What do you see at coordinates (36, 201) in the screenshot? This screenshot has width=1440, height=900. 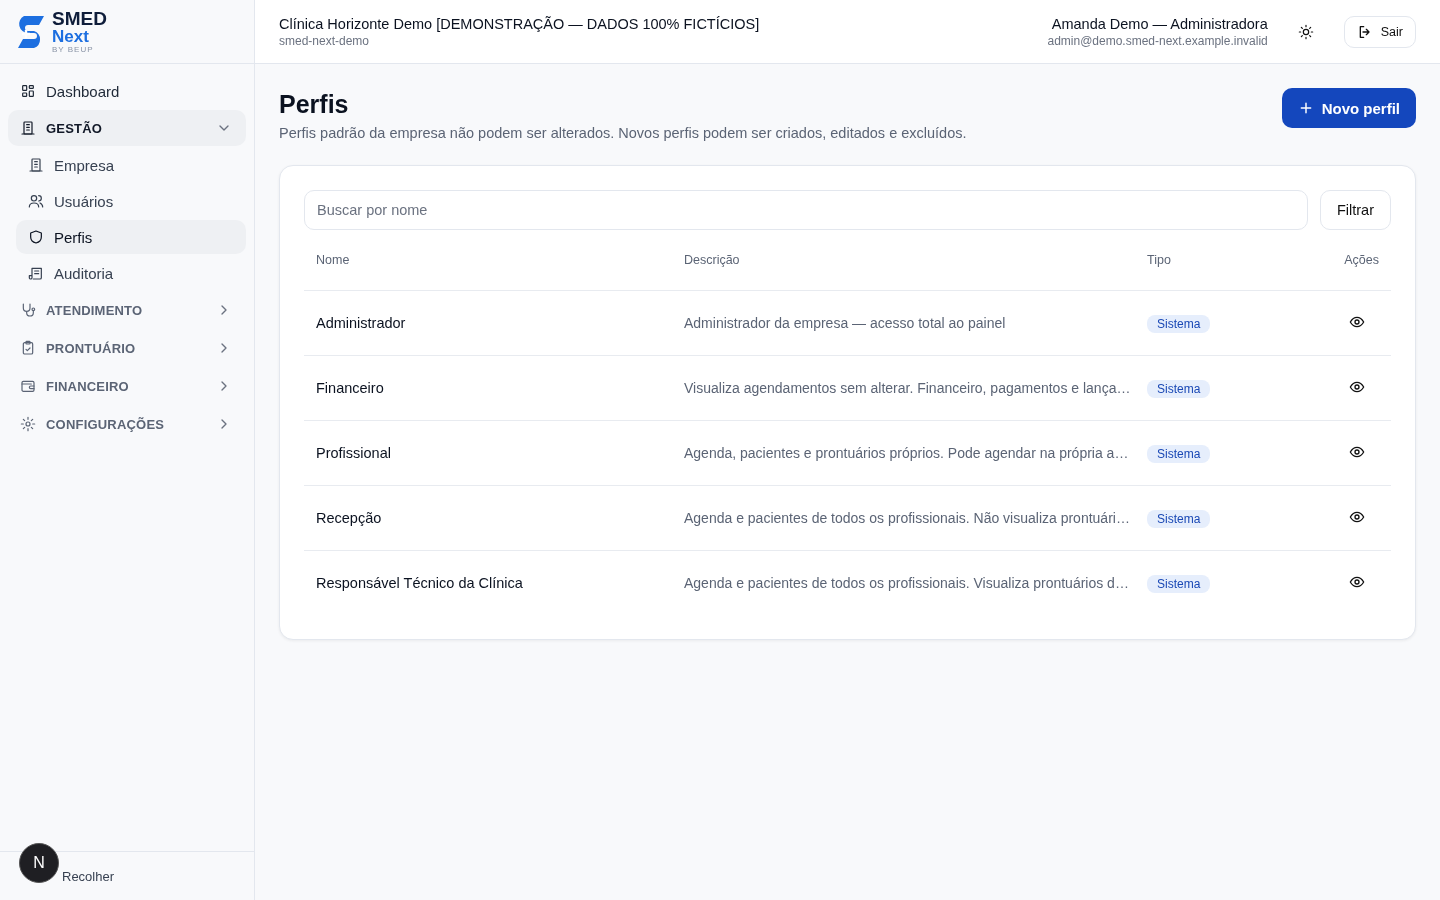 I see `users-icon` at bounding box center [36, 201].